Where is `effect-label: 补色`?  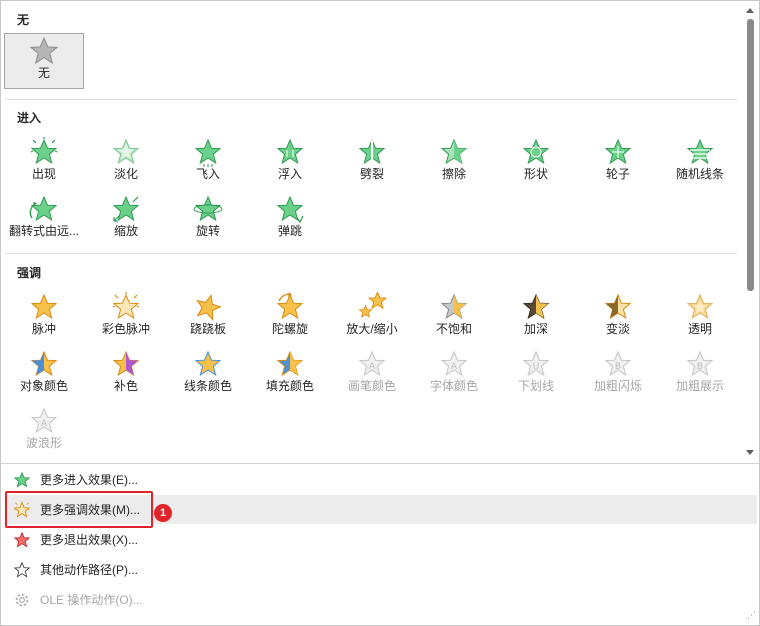
effect-label: 补色 is located at coordinates (125, 386).